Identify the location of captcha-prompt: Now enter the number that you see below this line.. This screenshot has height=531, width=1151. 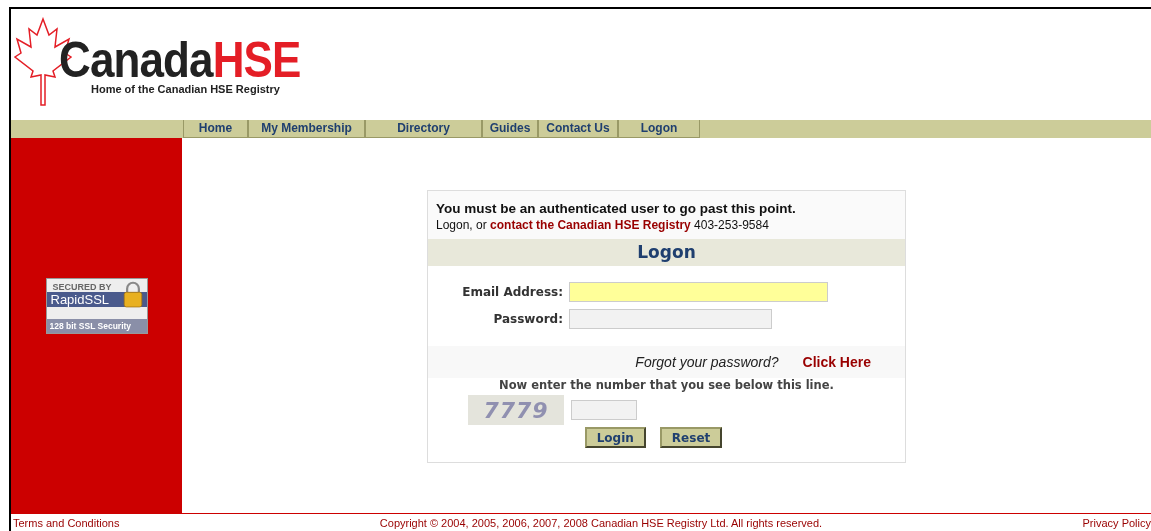
(666, 385).